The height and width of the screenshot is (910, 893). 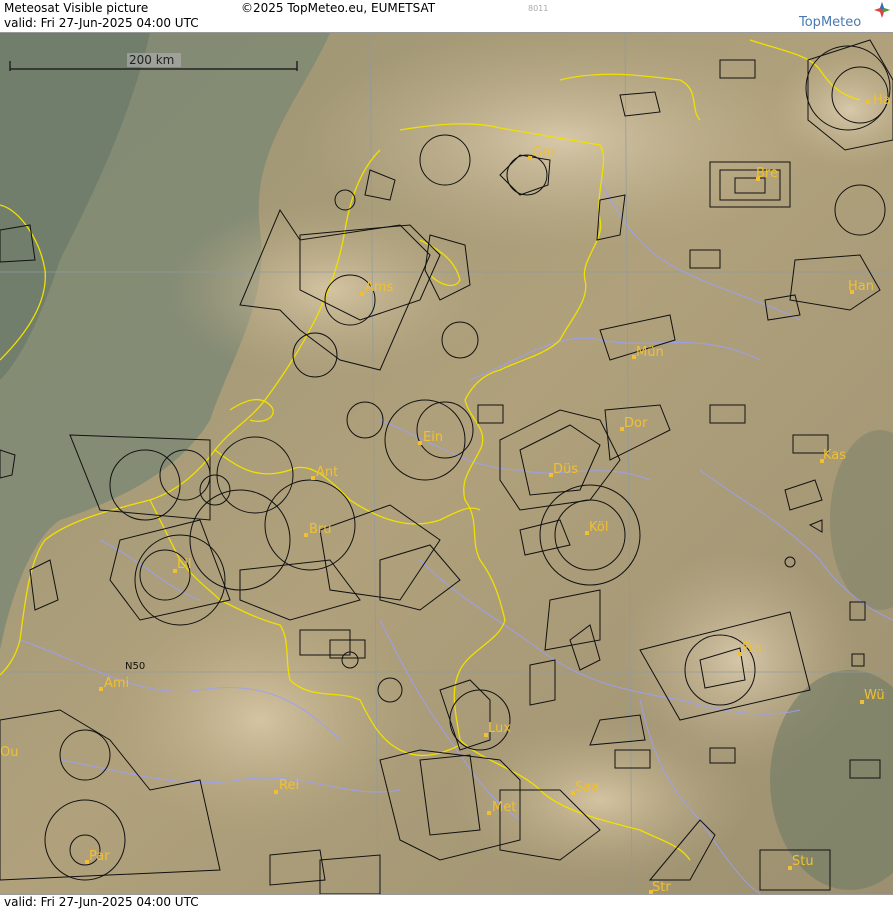 I want to click on product-title: Meteosat Visible picture, so click(x=76, y=8).